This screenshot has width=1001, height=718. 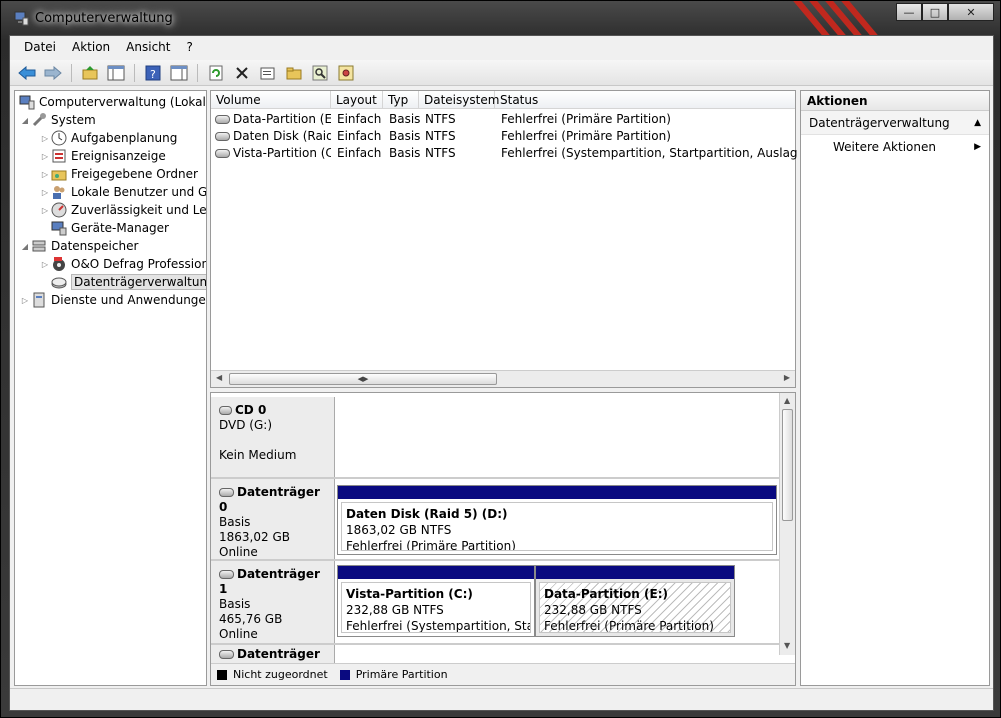 What do you see at coordinates (91, 47) in the screenshot?
I see `menu-aktion: Aktion` at bounding box center [91, 47].